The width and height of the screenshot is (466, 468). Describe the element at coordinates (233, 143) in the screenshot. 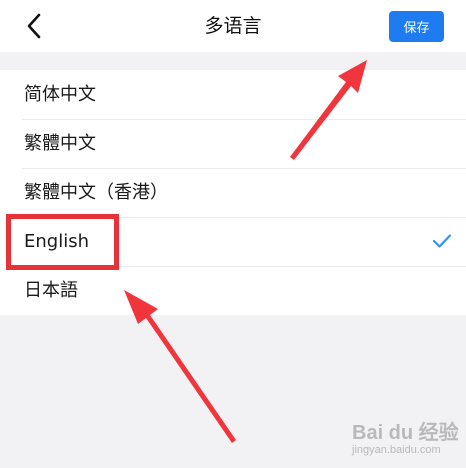

I see `language-item-traditional-chinese: 繁體中文` at that location.